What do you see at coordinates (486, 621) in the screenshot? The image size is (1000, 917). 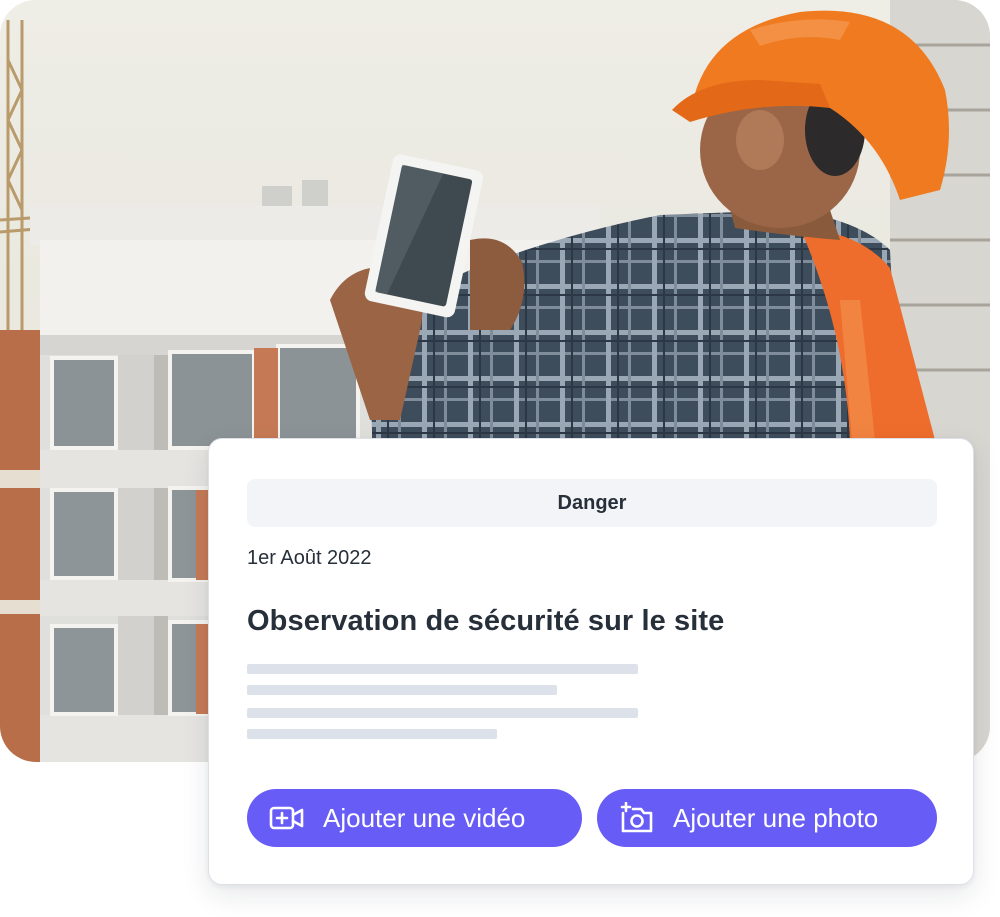 I see `observation-title: Observation de sécurité sur le site` at bounding box center [486, 621].